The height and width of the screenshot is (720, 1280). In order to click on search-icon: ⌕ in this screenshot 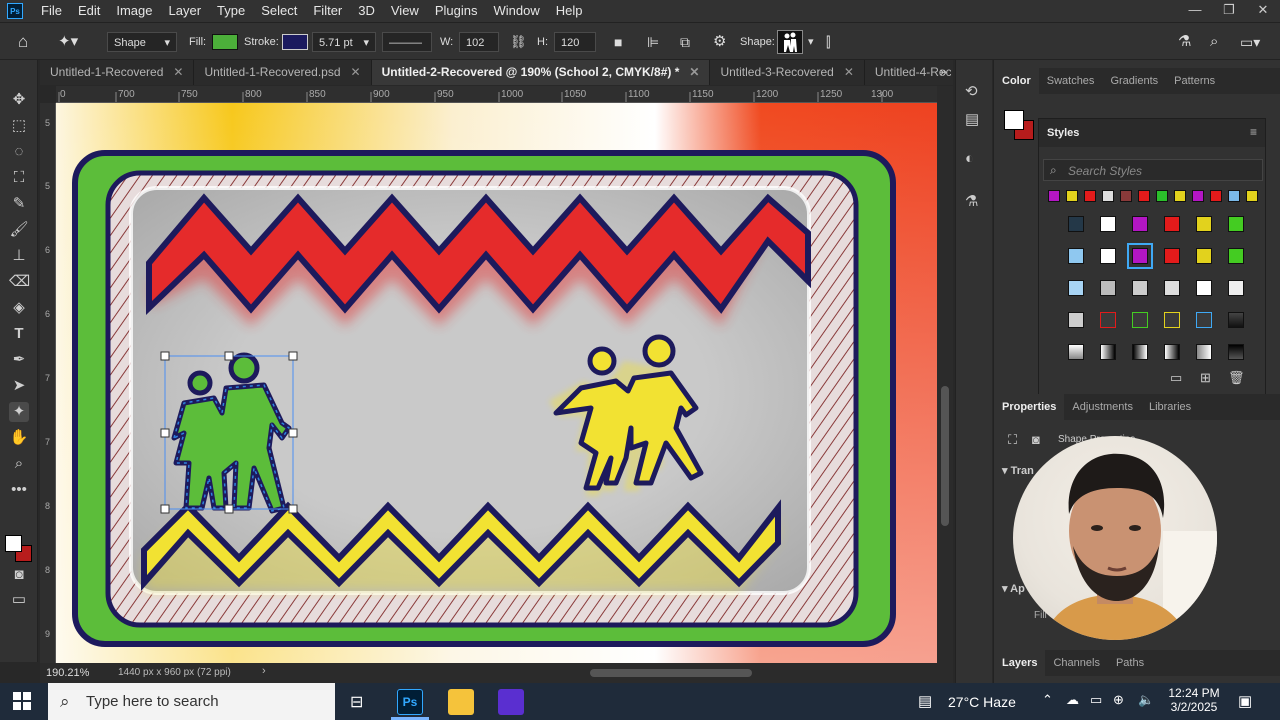, I will do `click(1214, 42)`.